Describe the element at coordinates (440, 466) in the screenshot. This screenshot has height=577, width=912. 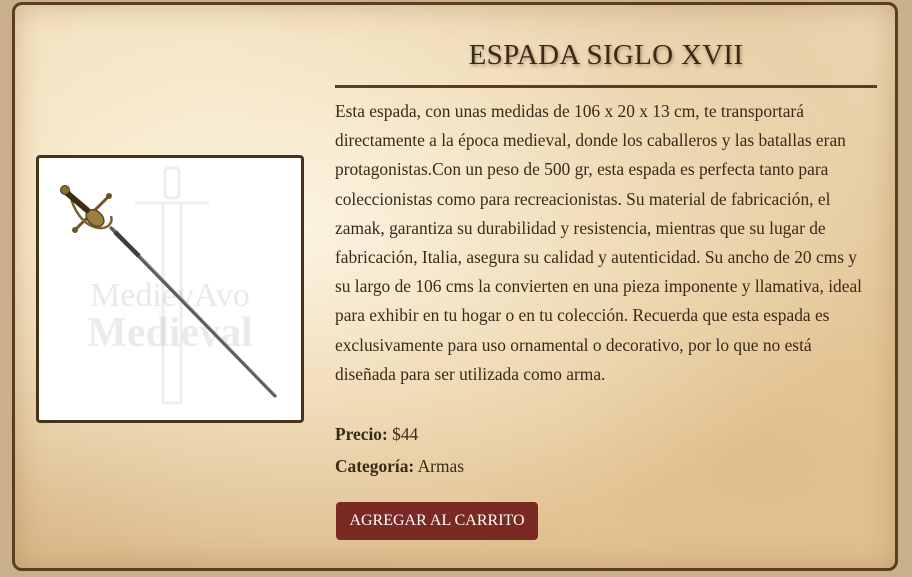
I see `category-value: Armas` at that location.